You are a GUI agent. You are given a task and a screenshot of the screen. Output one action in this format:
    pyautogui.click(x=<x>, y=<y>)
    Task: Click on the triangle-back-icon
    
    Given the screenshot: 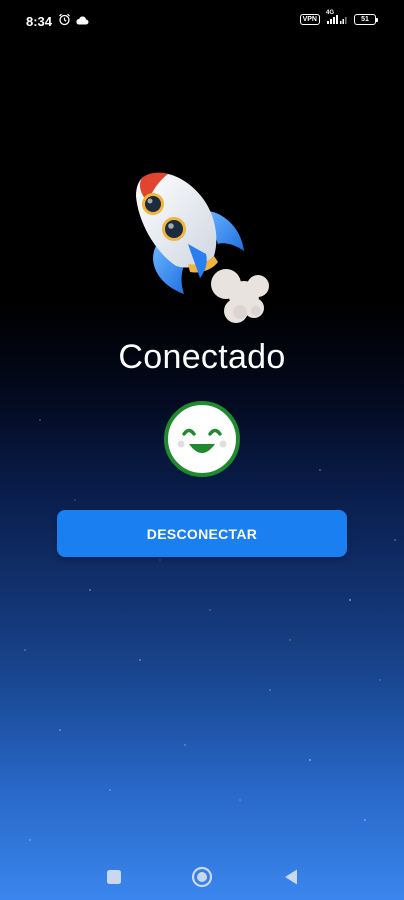 What is the action you would take?
    pyautogui.click(x=291, y=877)
    